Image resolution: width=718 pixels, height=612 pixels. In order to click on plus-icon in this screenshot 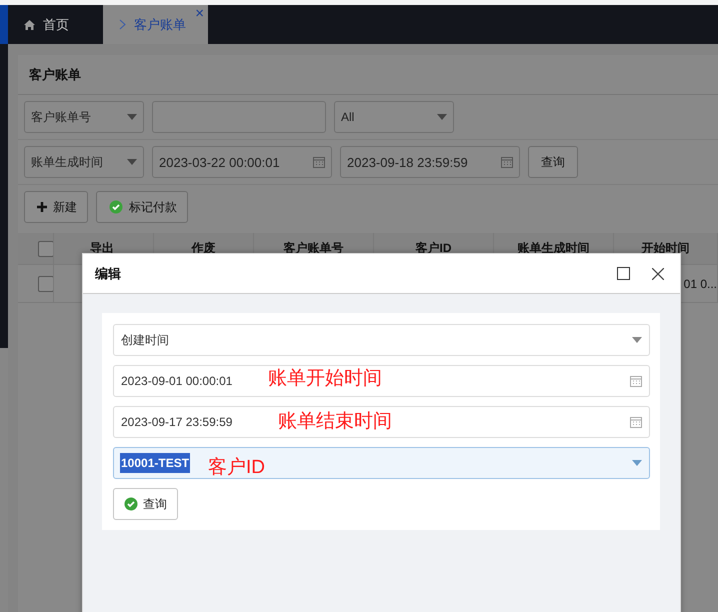, I will do `click(42, 207)`.